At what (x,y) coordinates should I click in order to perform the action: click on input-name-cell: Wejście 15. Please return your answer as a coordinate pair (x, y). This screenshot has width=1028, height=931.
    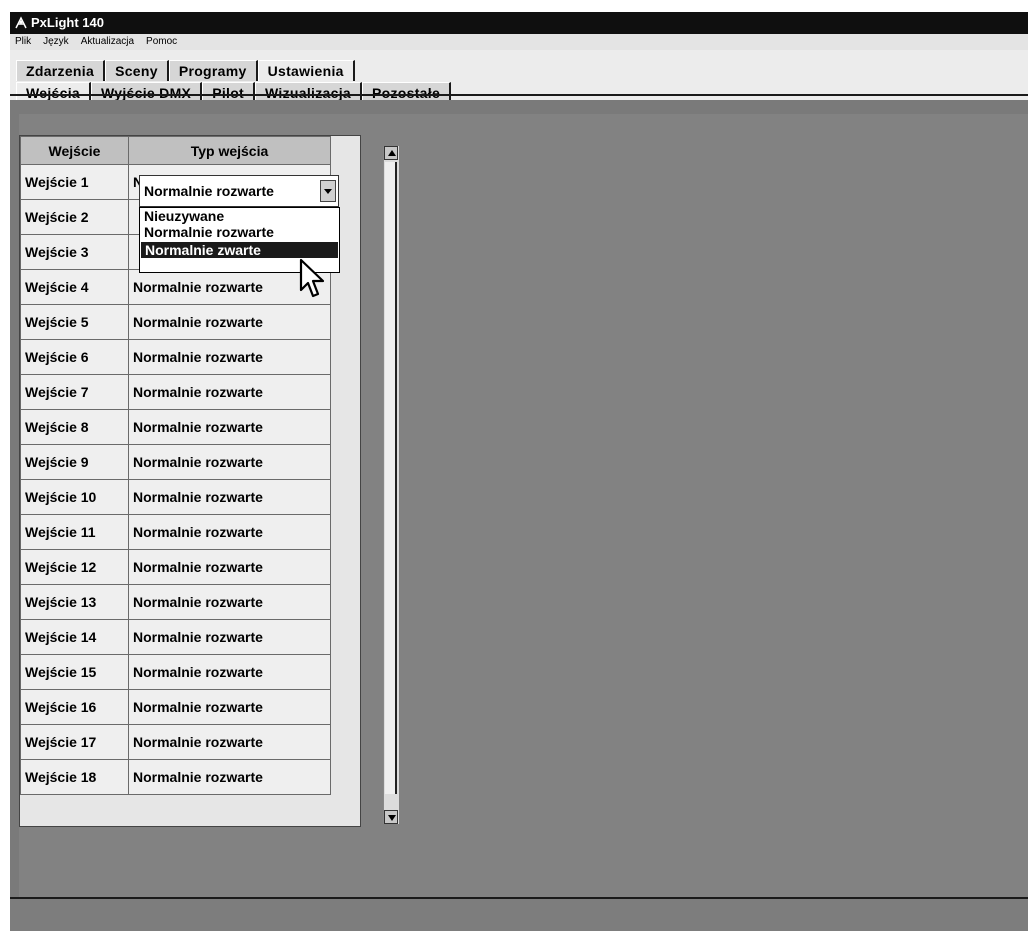
    Looking at the image, I should click on (74, 672).